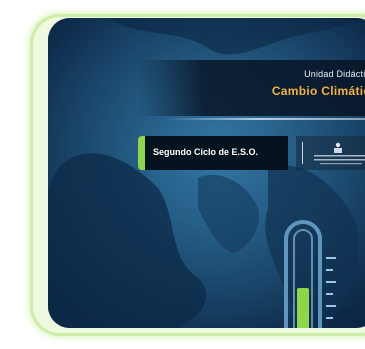 This screenshot has height=349, width=365. What do you see at coordinates (310, 274) in the screenshot?
I see `thermometer-icon` at bounding box center [310, 274].